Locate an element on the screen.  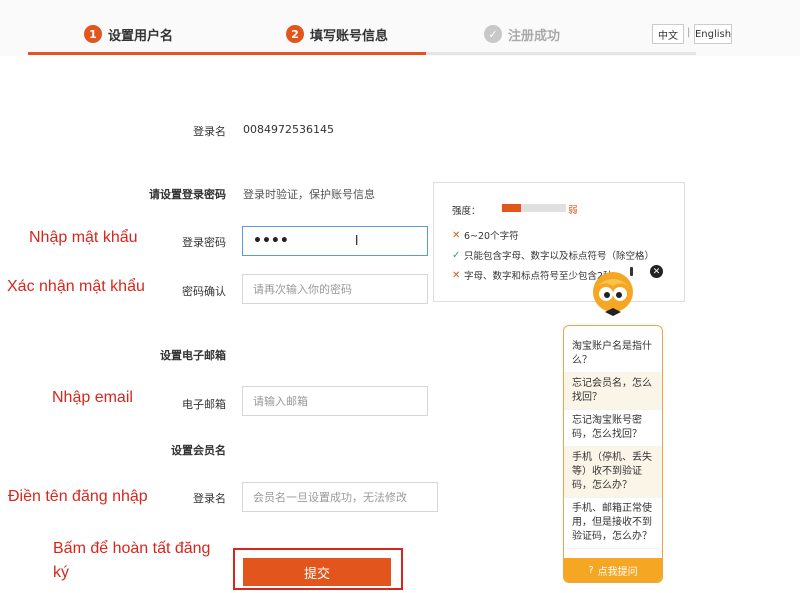
step-2: 2 填写账号信息 is located at coordinates (337, 34).